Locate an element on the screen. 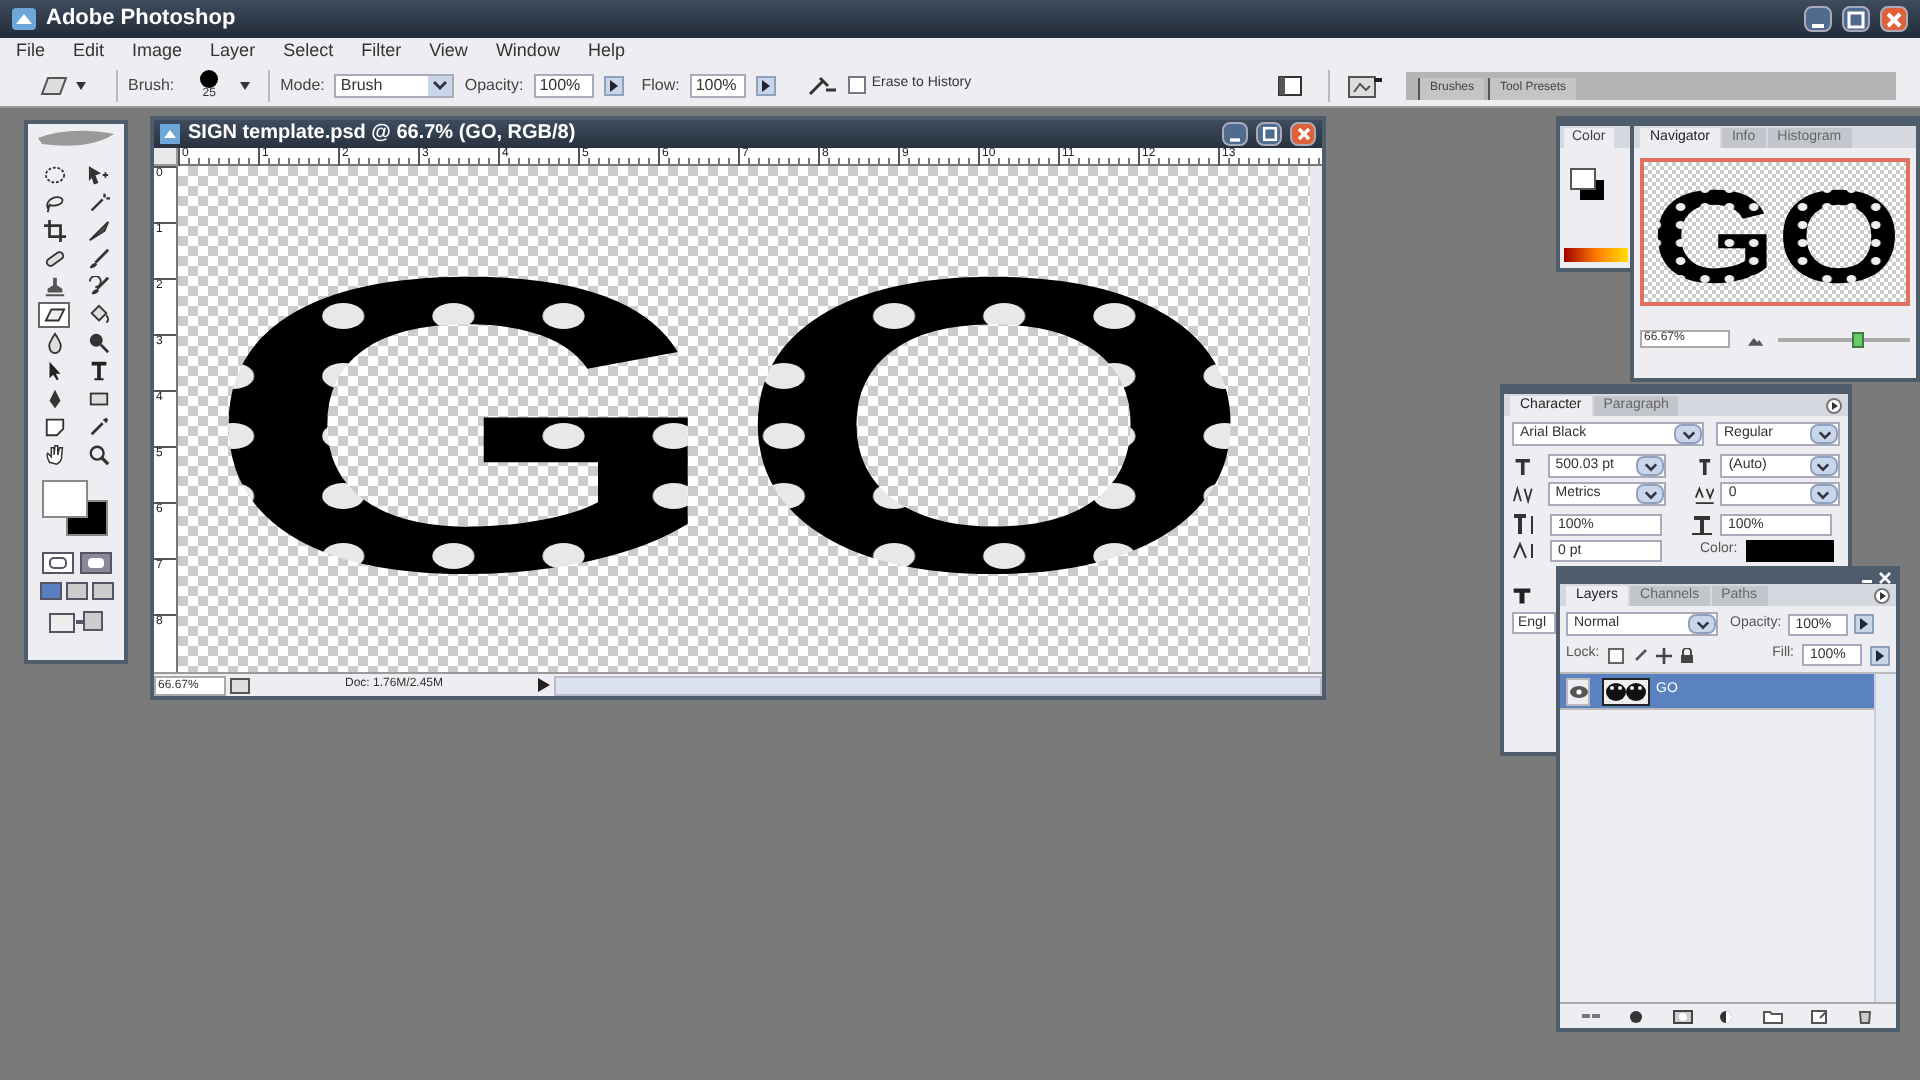  rectangle-icon is located at coordinates (98, 399).